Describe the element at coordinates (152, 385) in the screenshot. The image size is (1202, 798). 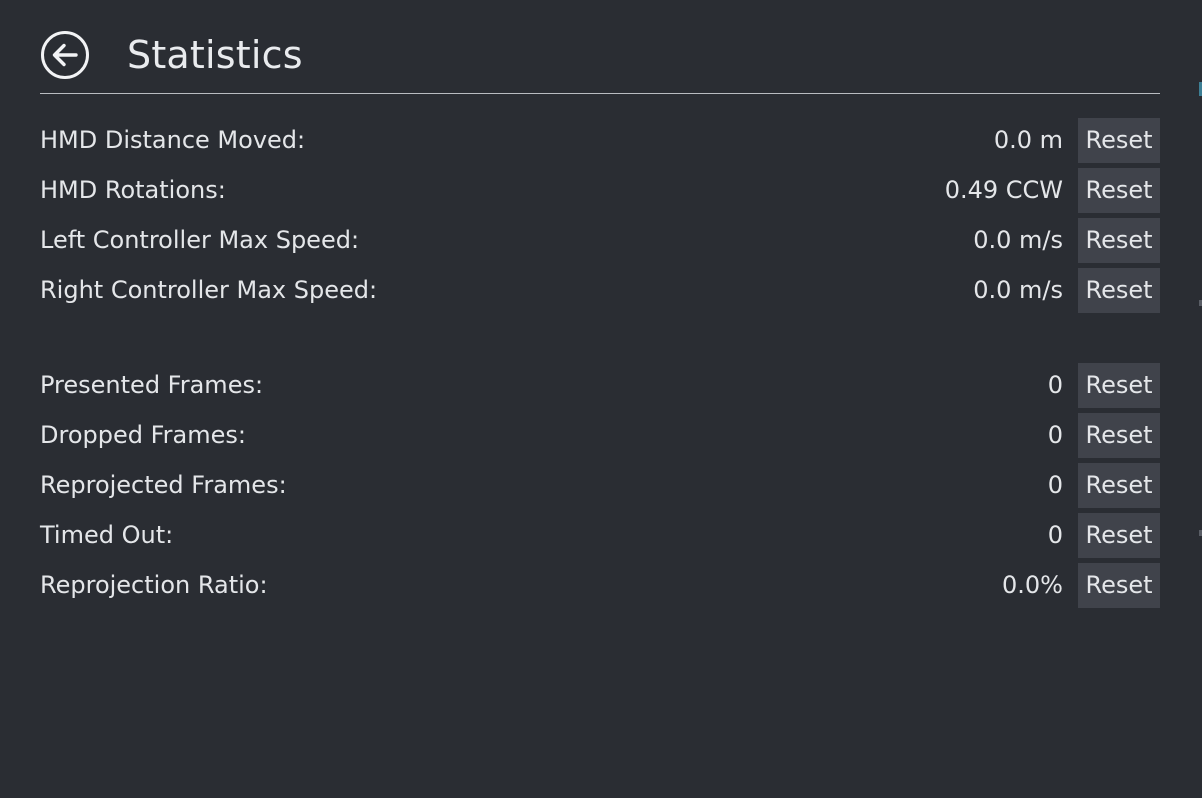
I see `stat-label: Presented Frames:` at that location.